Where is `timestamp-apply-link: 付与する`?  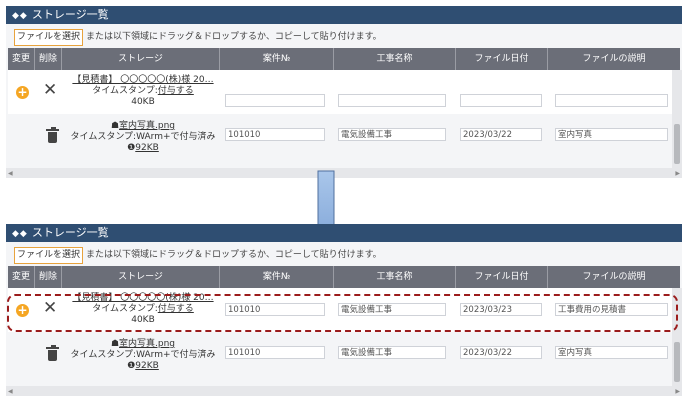 timestamp-apply-link: 付与する is located at coordinates (176, 91).